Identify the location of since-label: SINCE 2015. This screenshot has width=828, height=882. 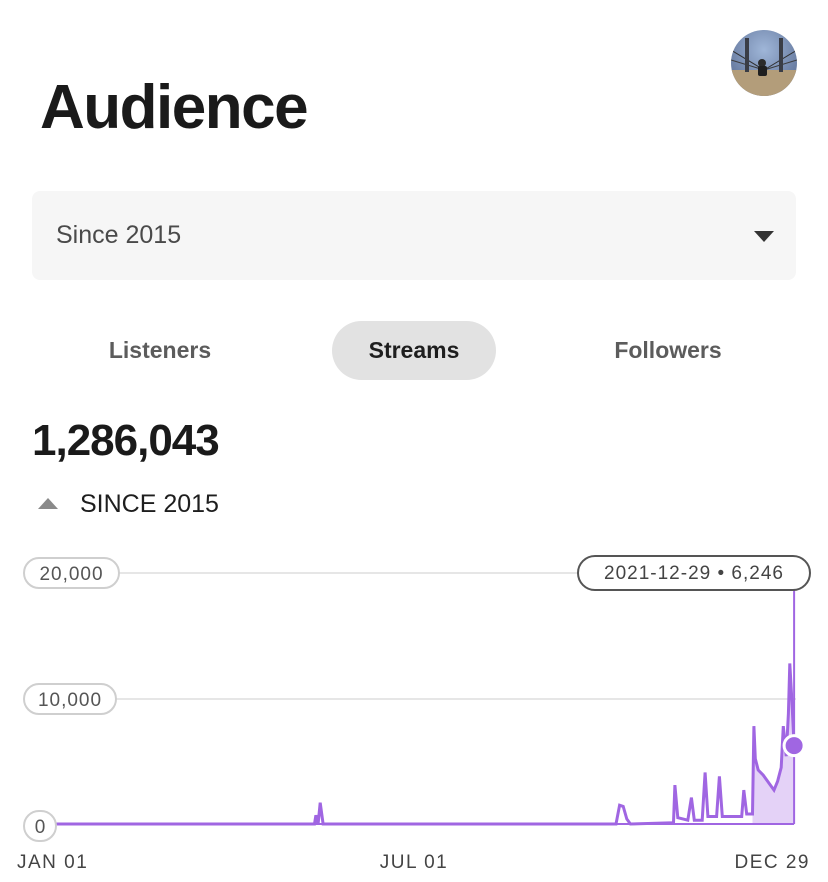
(149, 504).